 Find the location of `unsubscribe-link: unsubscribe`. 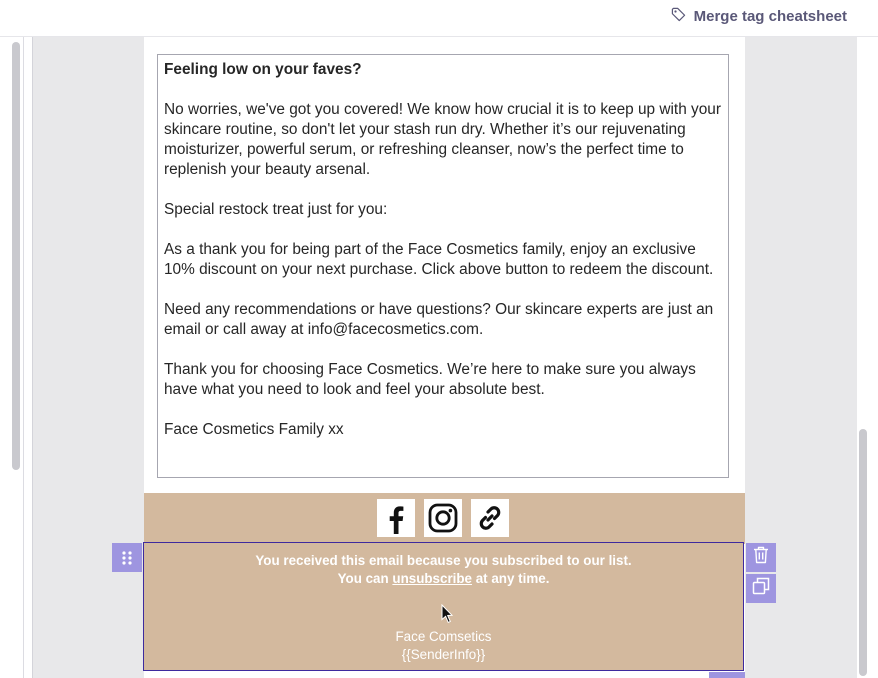

unsubscribe-link: unsubscribe is located at coordinates (432, 578).